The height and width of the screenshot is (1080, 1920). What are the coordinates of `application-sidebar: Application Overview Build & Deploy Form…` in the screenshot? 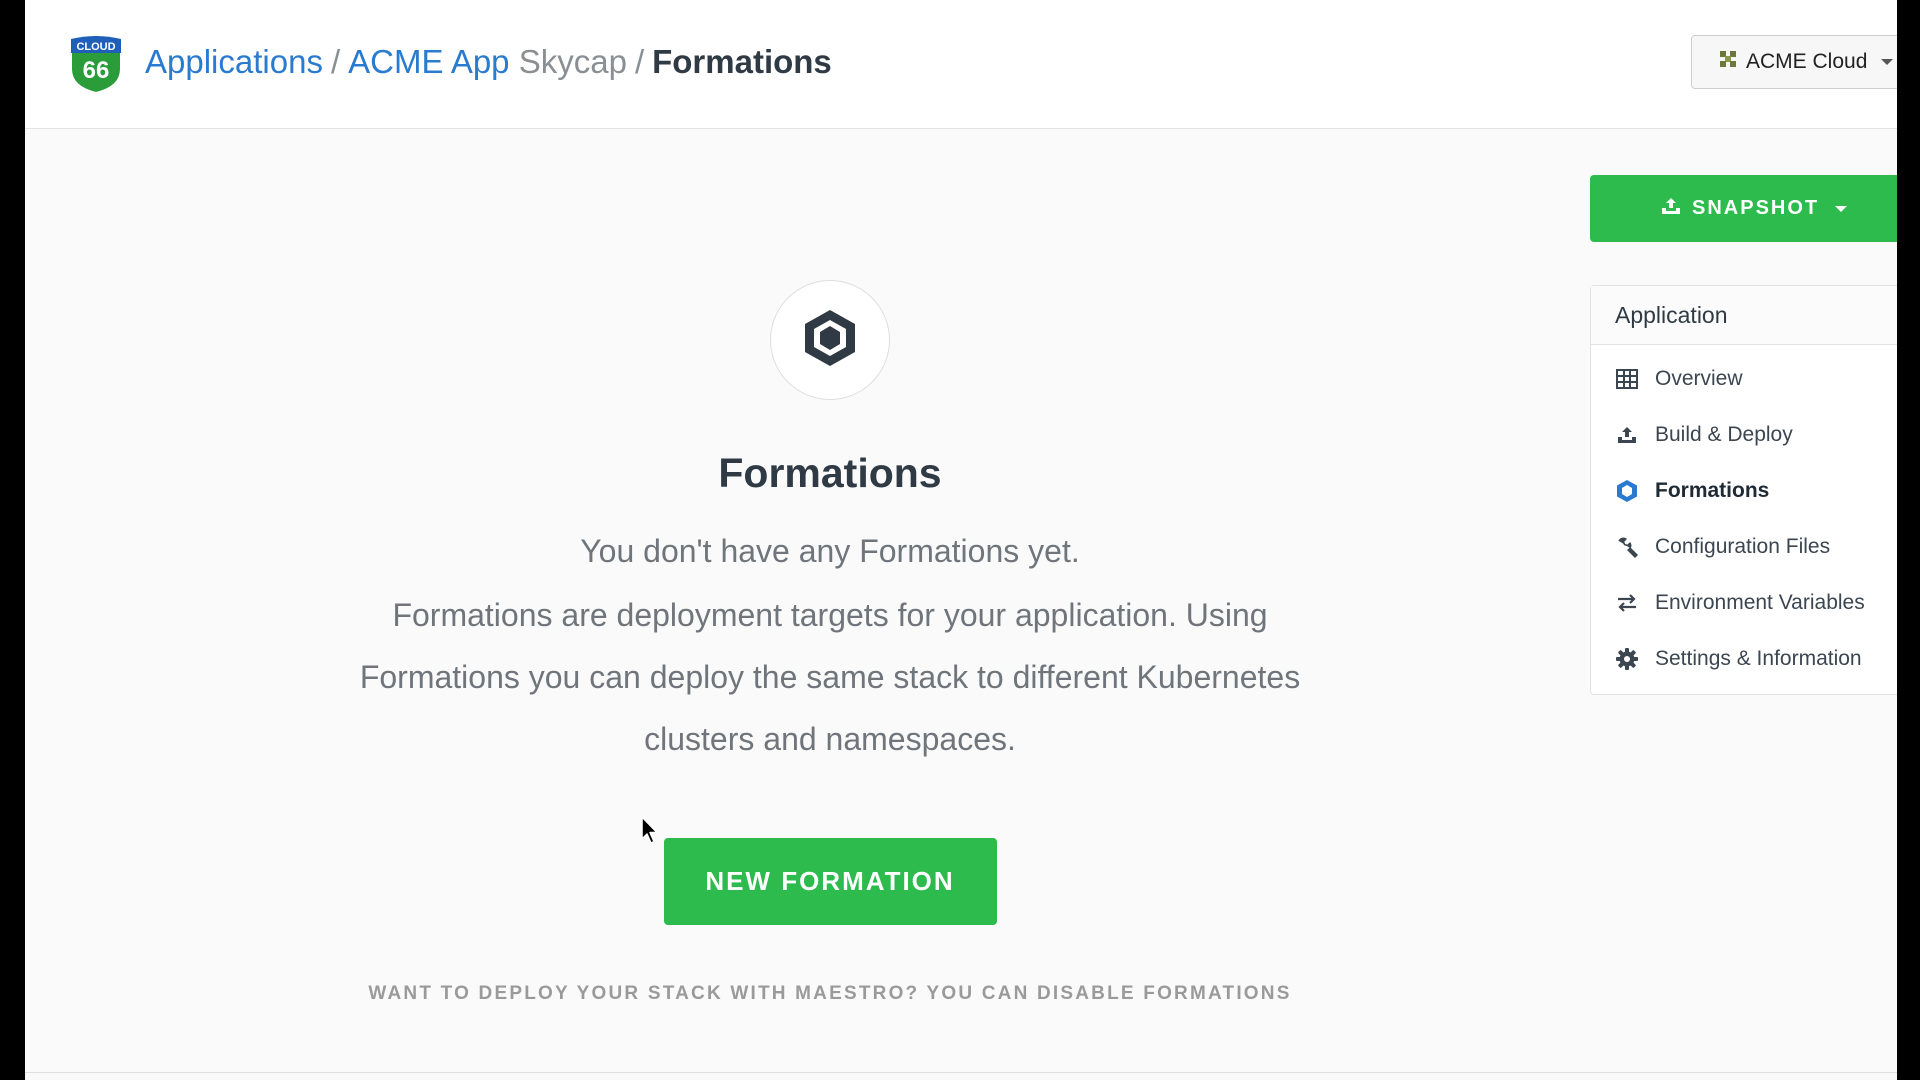 It's located at (1743, 490).